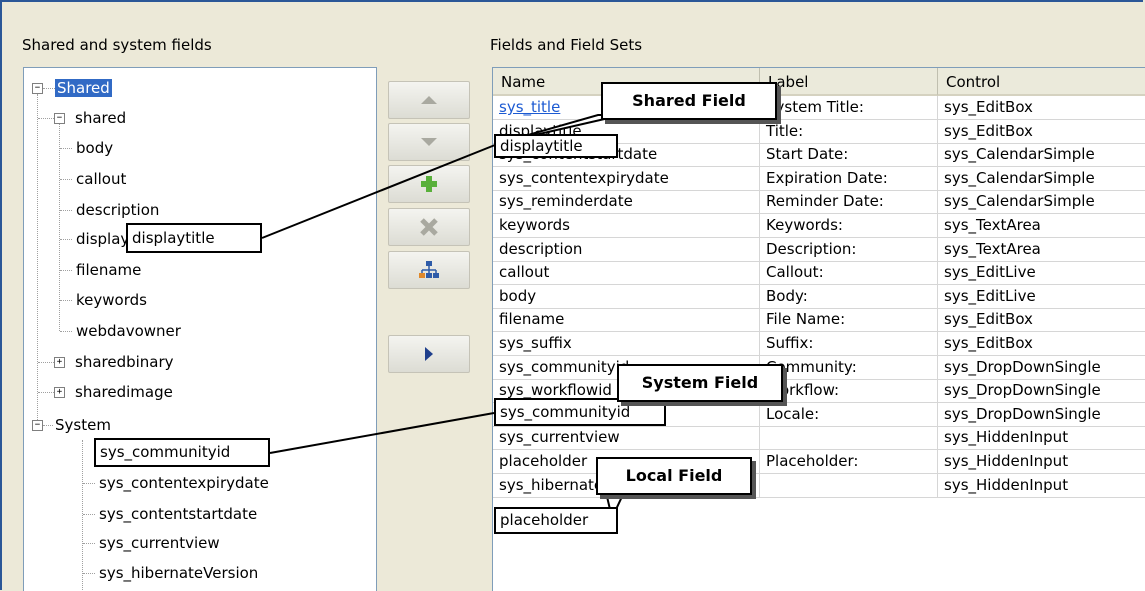 The image size is (1145, 591). I want to click on left-panel-title: Shared and system fields, so click(117, 45).